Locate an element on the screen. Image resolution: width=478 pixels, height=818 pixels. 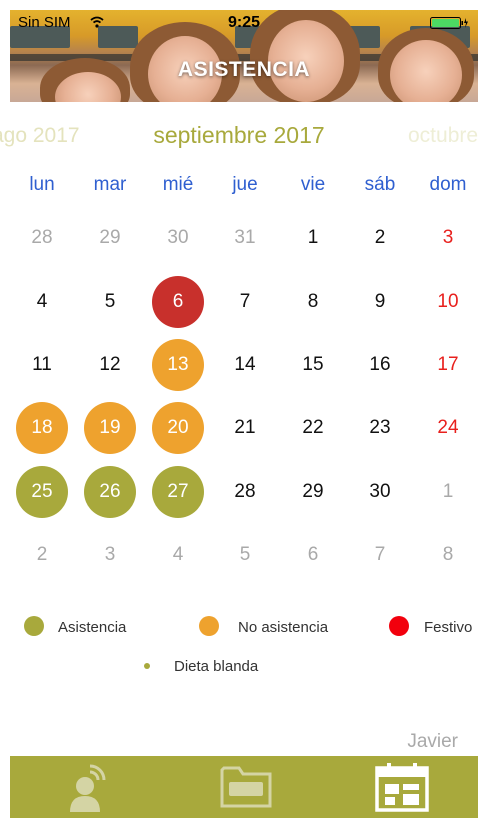
calendar-icon is located at coordinates (402, 787).